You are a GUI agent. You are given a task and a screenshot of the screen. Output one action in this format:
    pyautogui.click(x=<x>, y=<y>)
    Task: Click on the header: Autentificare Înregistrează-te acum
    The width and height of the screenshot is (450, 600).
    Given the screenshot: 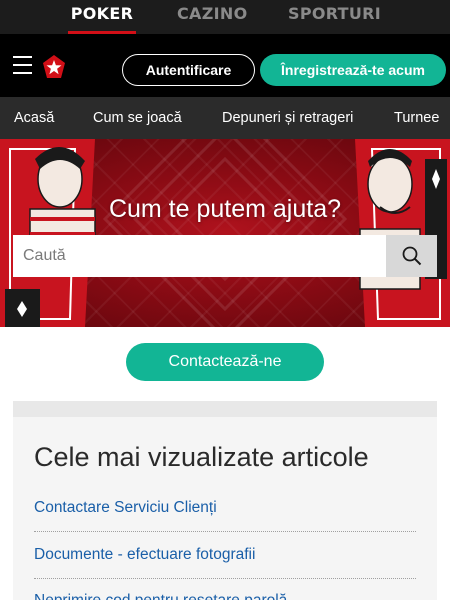 What is the action you would take?
    pyautogui.click(x=225, y=65)
    